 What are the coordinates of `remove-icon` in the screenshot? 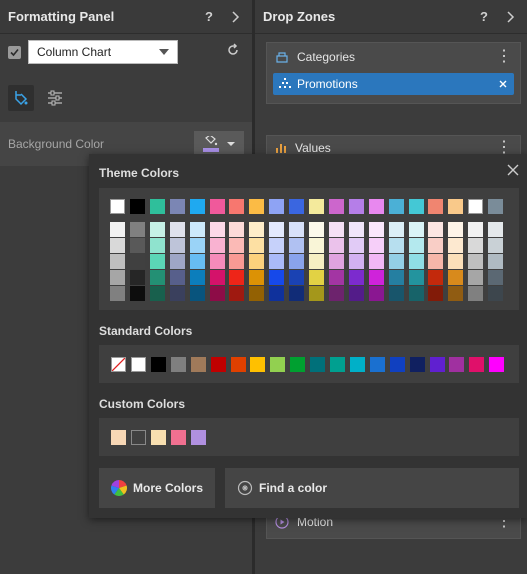 It's located at (503, 84).